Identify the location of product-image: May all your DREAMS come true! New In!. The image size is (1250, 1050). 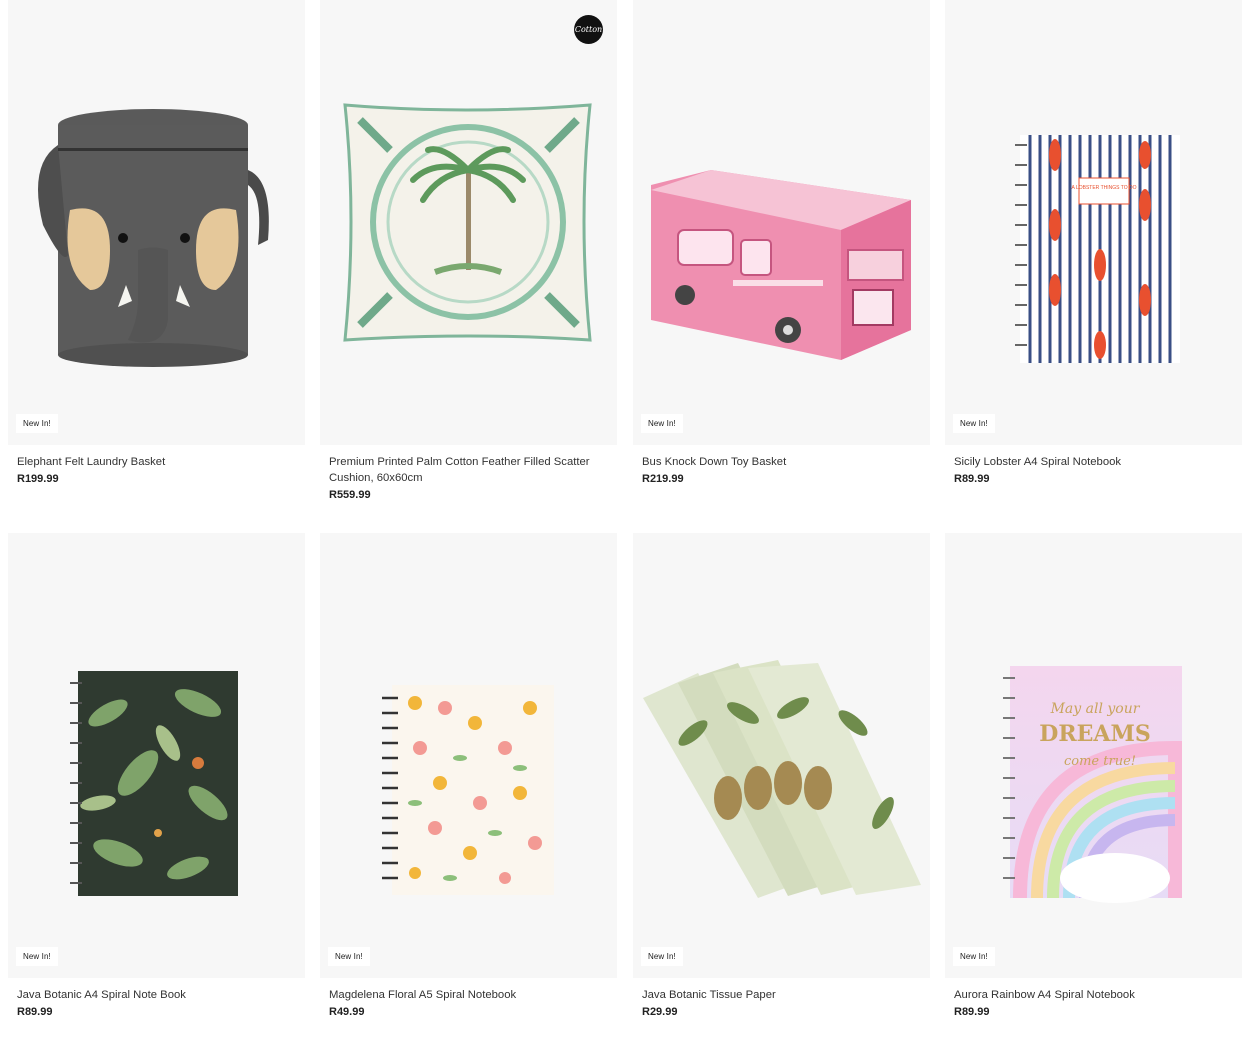
(1093, 755).